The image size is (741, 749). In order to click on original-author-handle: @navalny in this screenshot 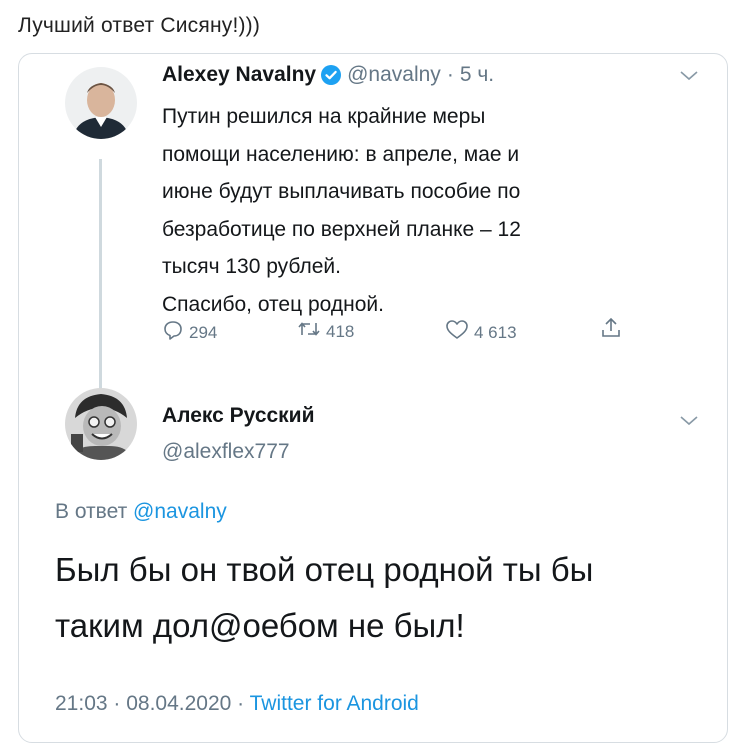, I will do `click(394, 75)`.